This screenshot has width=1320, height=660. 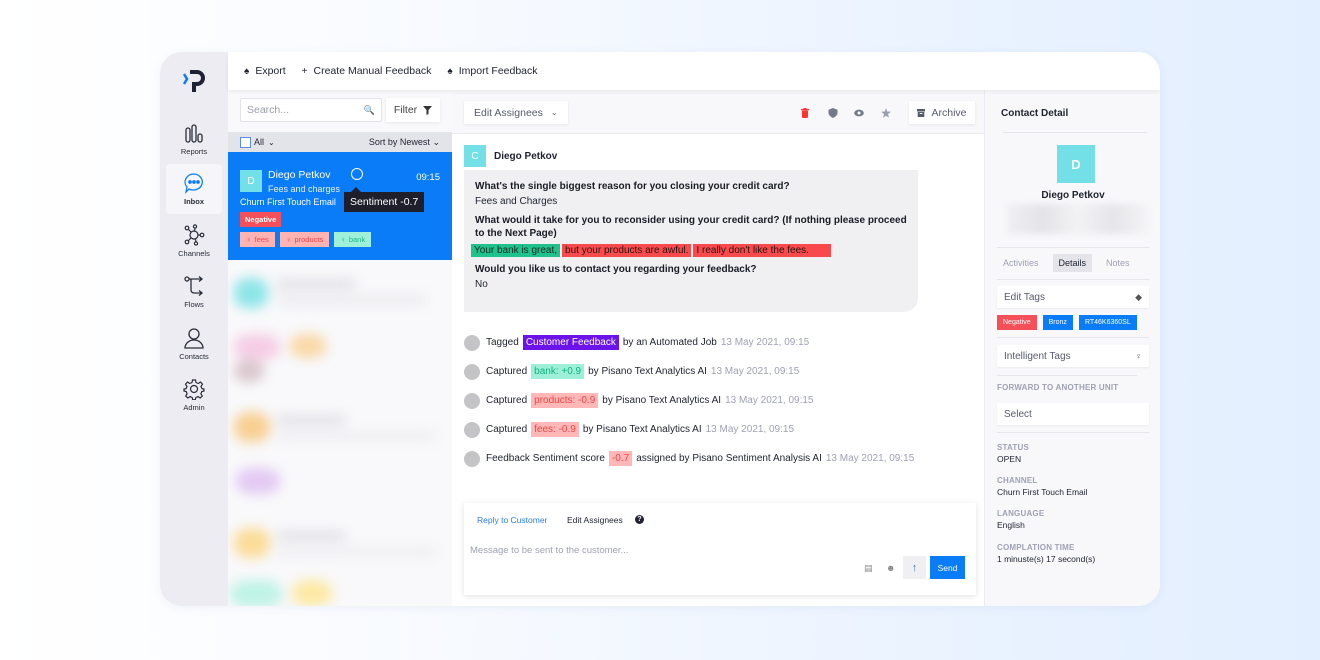 I want to click on negative-segment: but your products are awful., so click(x=627, y=250).